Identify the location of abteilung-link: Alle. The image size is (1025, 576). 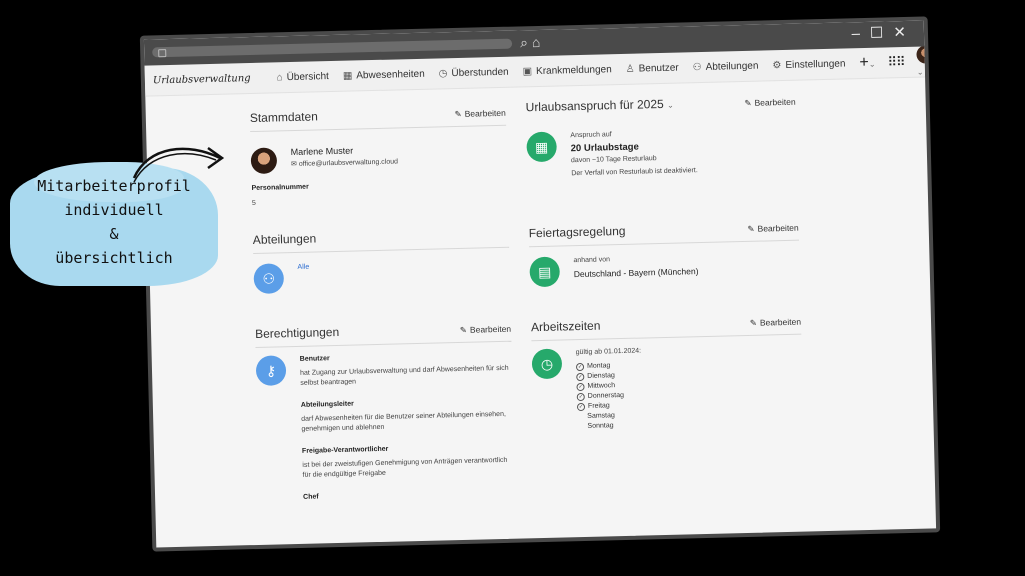
(303, 278).